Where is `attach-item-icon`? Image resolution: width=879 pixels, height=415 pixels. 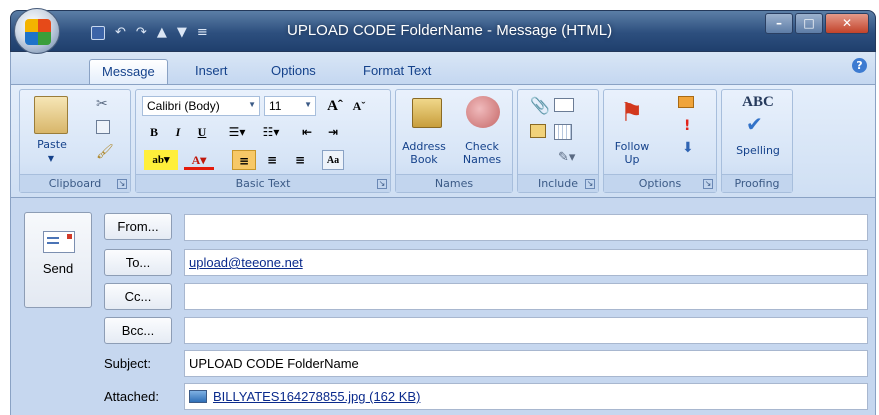
attach-item-icon is located at coordinates (564, 105).